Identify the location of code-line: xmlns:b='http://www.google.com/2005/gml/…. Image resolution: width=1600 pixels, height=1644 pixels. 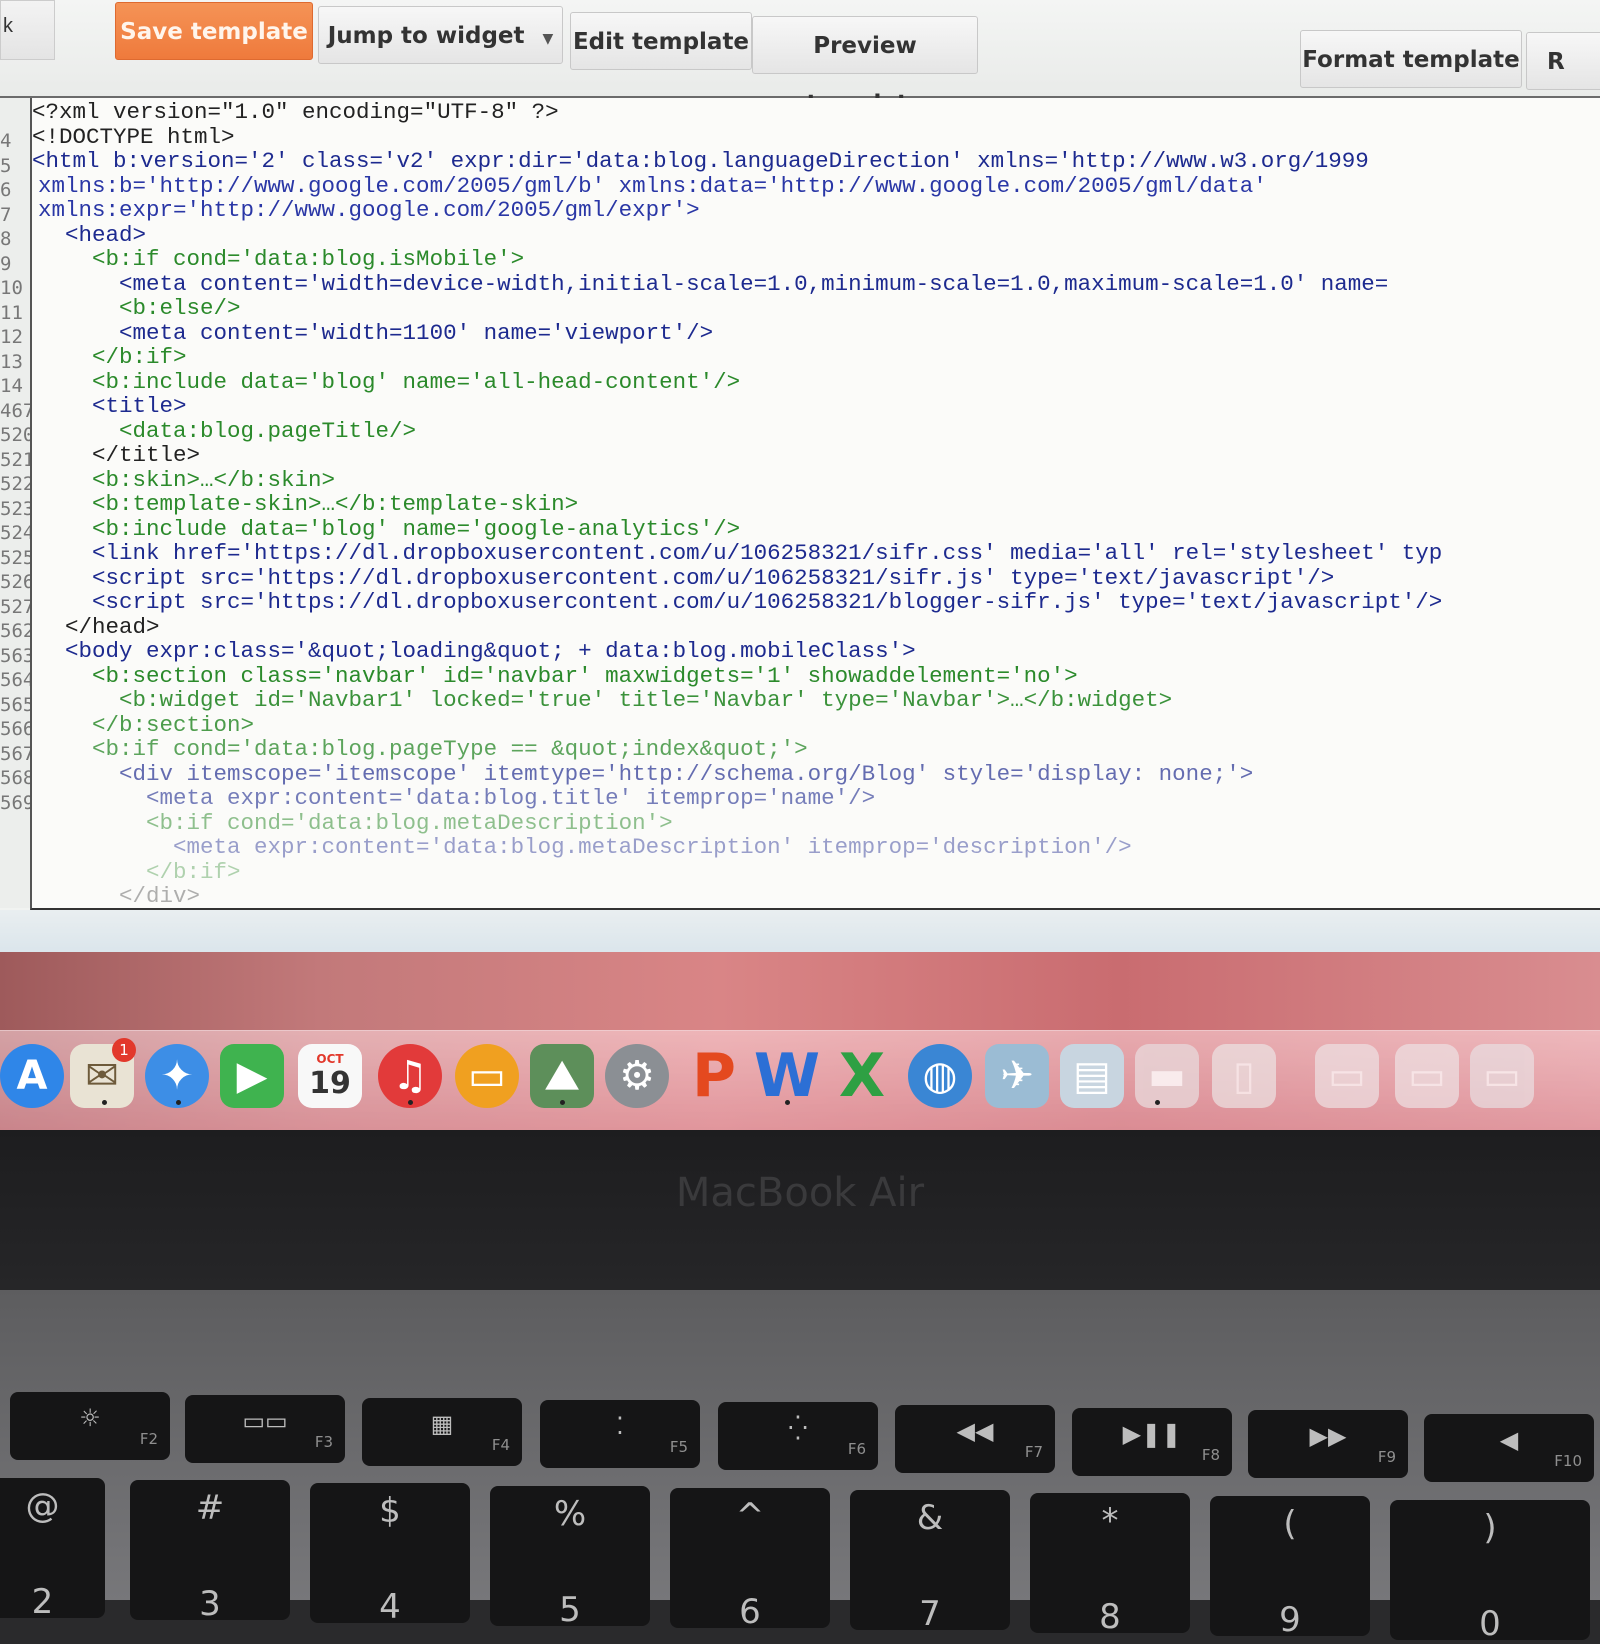
(652, 185).